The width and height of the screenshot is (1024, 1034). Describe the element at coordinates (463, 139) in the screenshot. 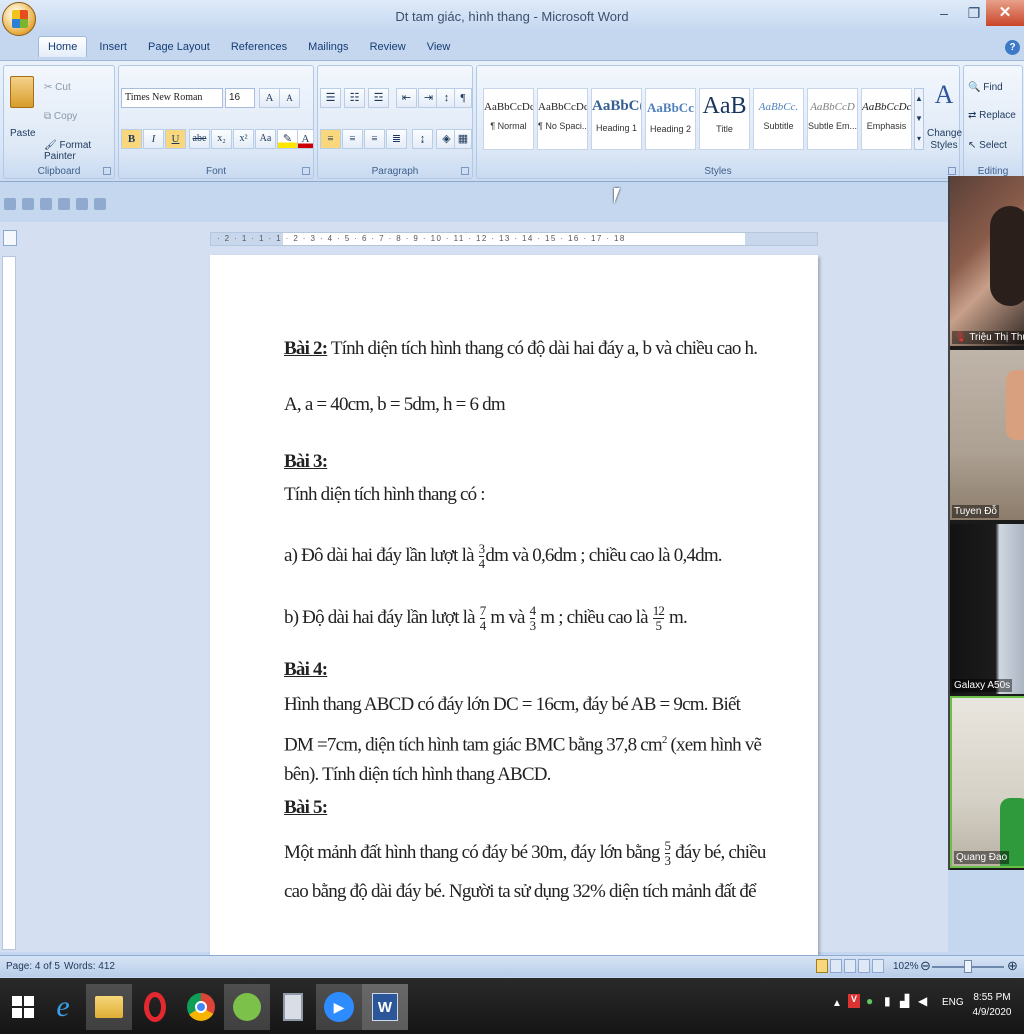

I see `borders-icon: ▦` at that location.